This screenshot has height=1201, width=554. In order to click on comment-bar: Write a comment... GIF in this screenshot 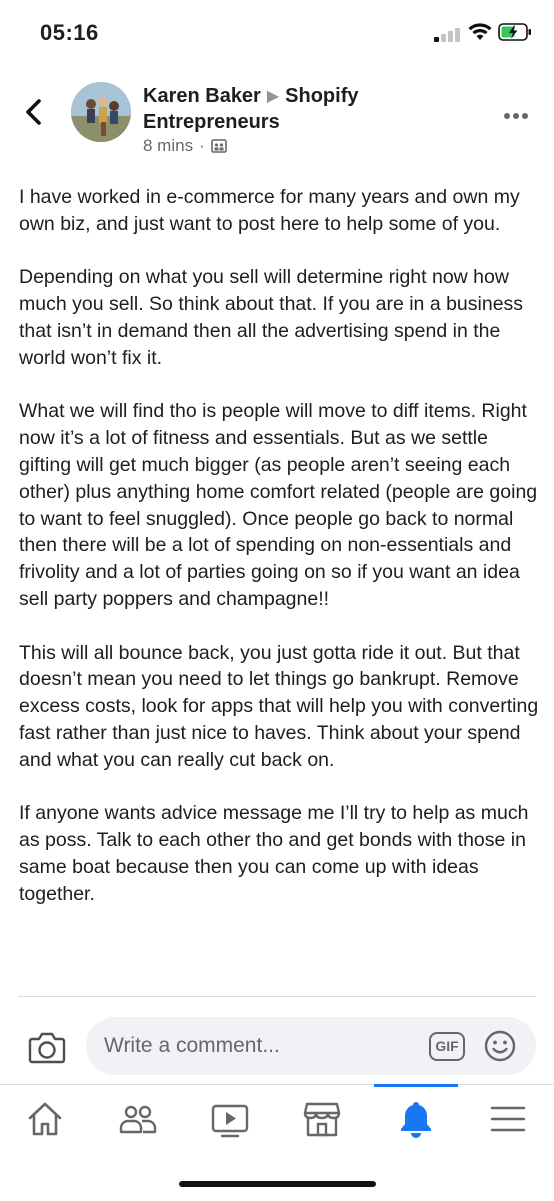, I will do `click(277, 1047)`.